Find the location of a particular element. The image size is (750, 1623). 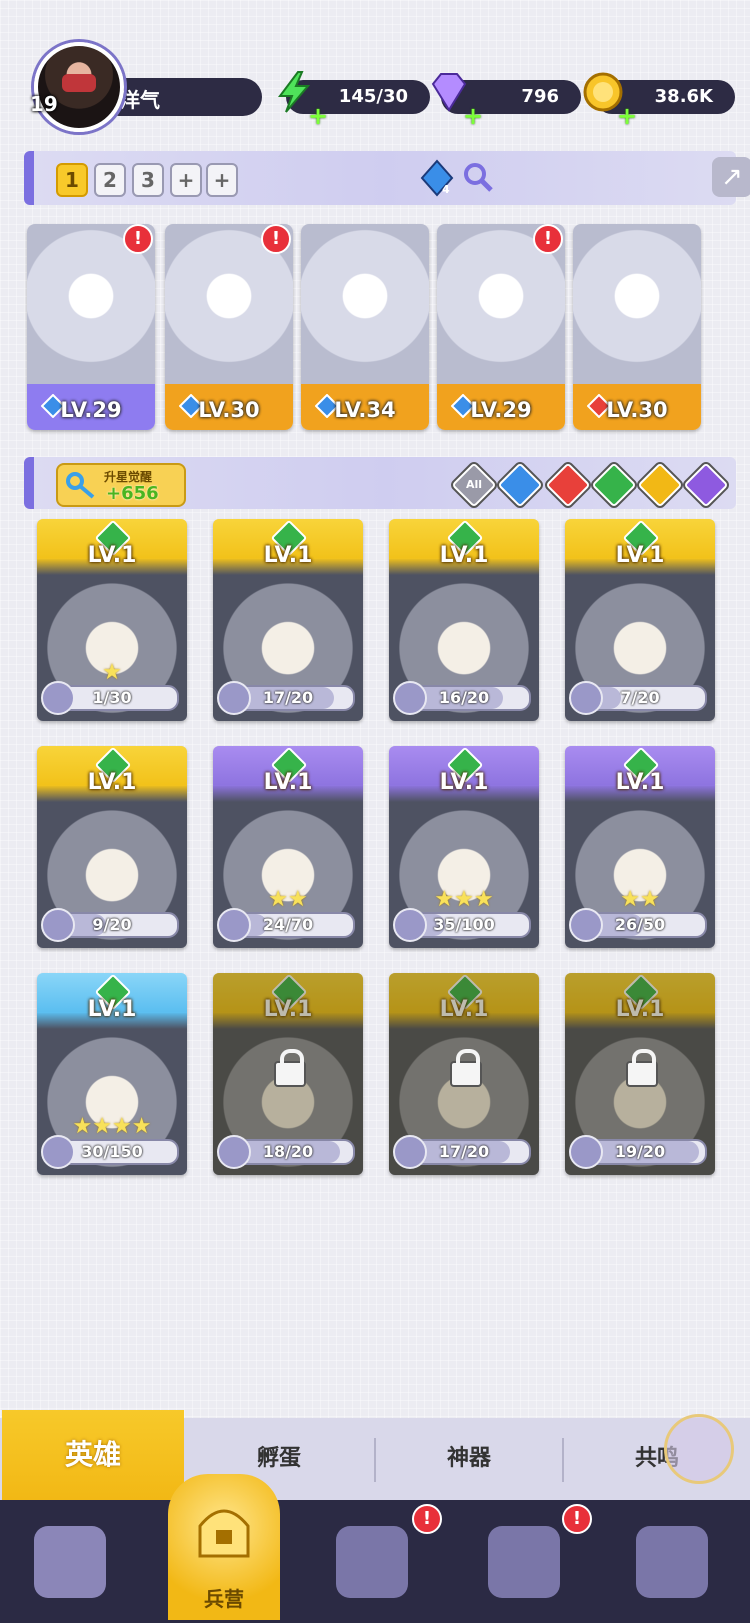

hero-card: LV.1 ★★★★ 30/150 is located at coordinates (112, 1074).